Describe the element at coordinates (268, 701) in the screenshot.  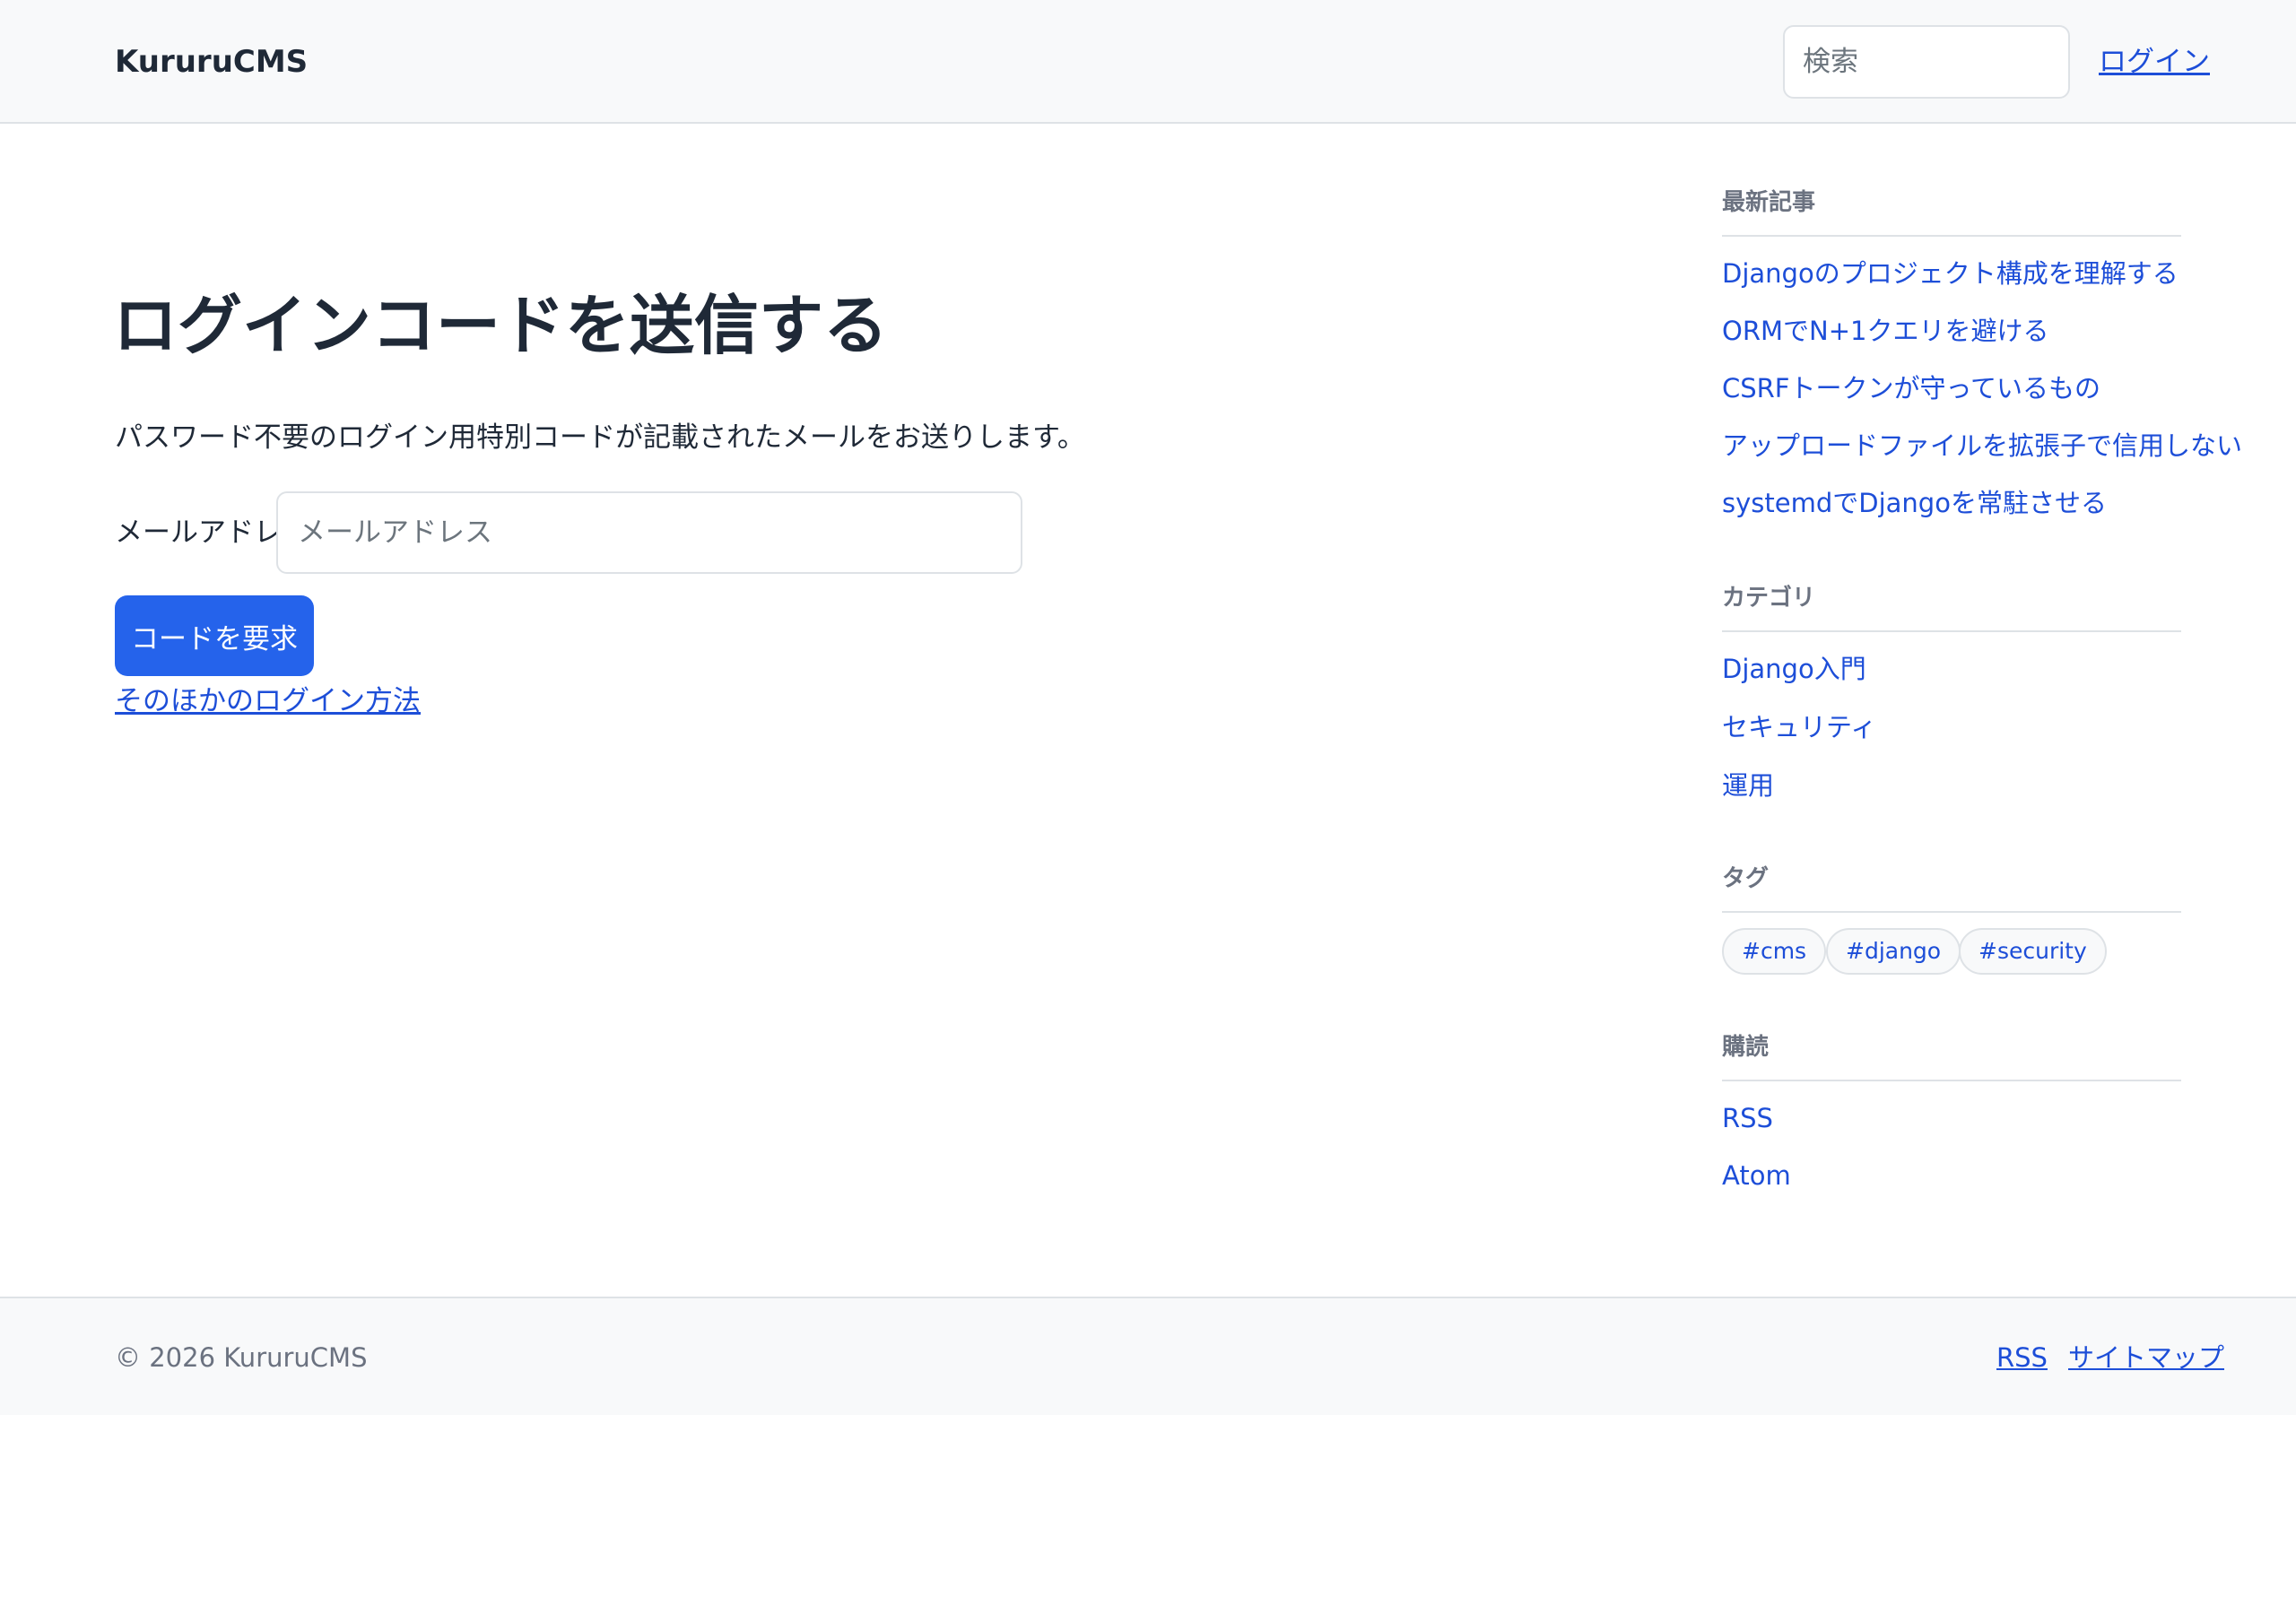
I see `other-login-link: そのほかのログイン方法` at that location.